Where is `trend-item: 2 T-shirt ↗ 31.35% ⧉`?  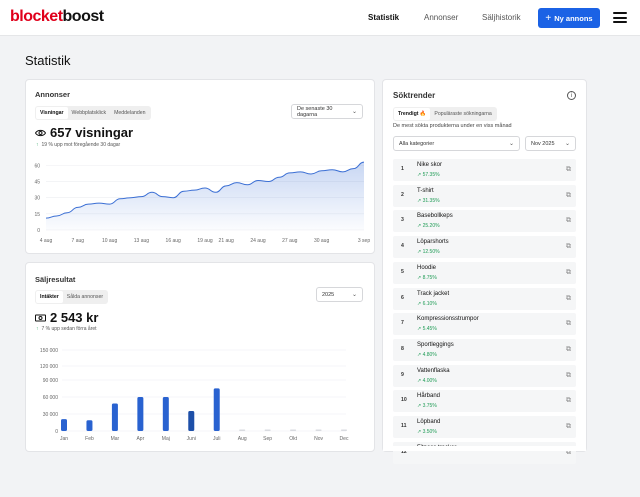
trend-item: 2 T-shirt ↗ 31.35% ⧉ is located at coordinates (484, 195).